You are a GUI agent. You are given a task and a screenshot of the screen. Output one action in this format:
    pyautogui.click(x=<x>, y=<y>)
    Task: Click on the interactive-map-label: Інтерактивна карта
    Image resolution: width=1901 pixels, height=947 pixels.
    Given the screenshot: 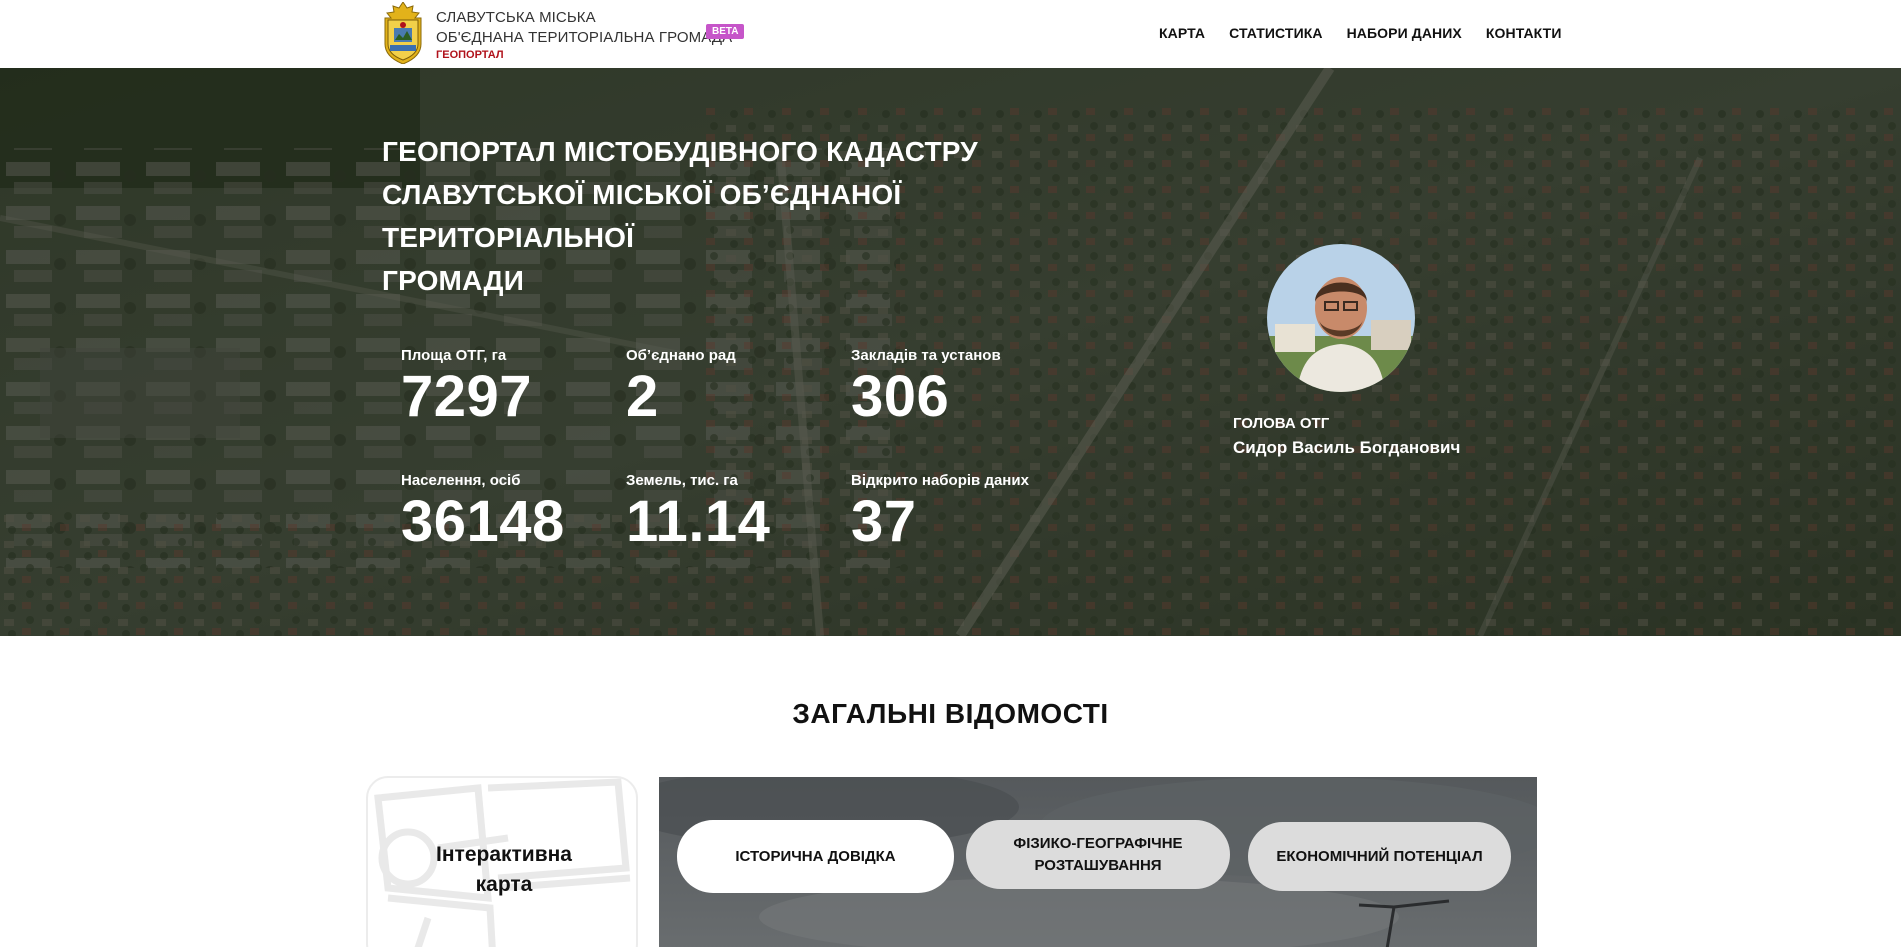 What is the action you would take?
    pyautogui.click(x=502, y=870)
    